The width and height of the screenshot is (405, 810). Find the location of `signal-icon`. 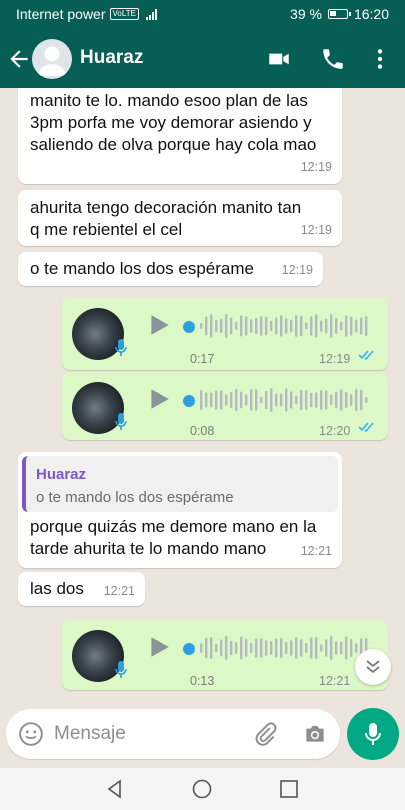

signal-icon is located at coordinates (151, 14).